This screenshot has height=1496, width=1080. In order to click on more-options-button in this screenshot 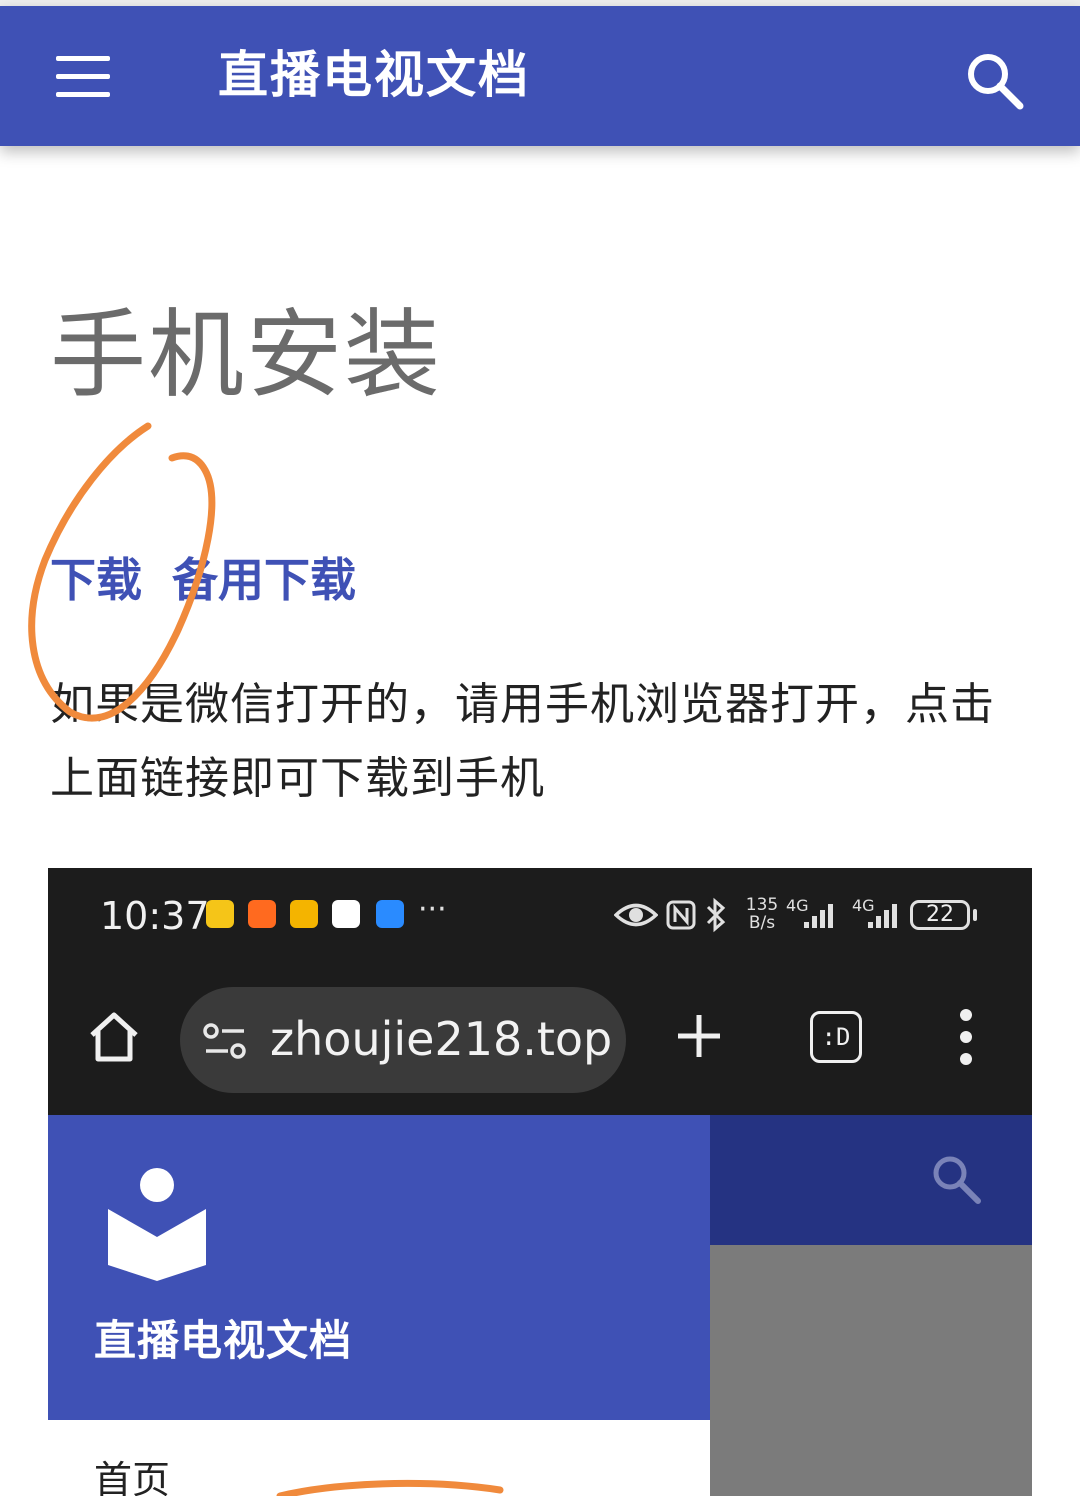, I will do `click(966, 1037)`.